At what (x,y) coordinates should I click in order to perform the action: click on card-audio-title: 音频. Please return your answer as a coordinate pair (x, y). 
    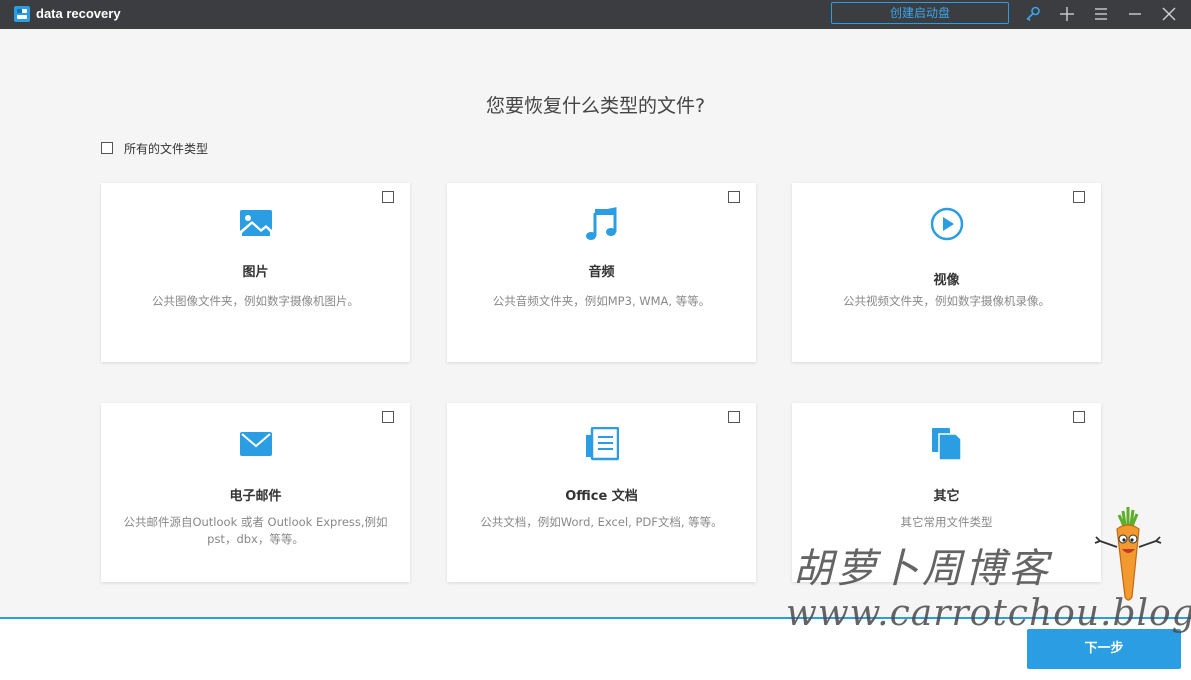
    Looking at the image, I should click on (601, 272).